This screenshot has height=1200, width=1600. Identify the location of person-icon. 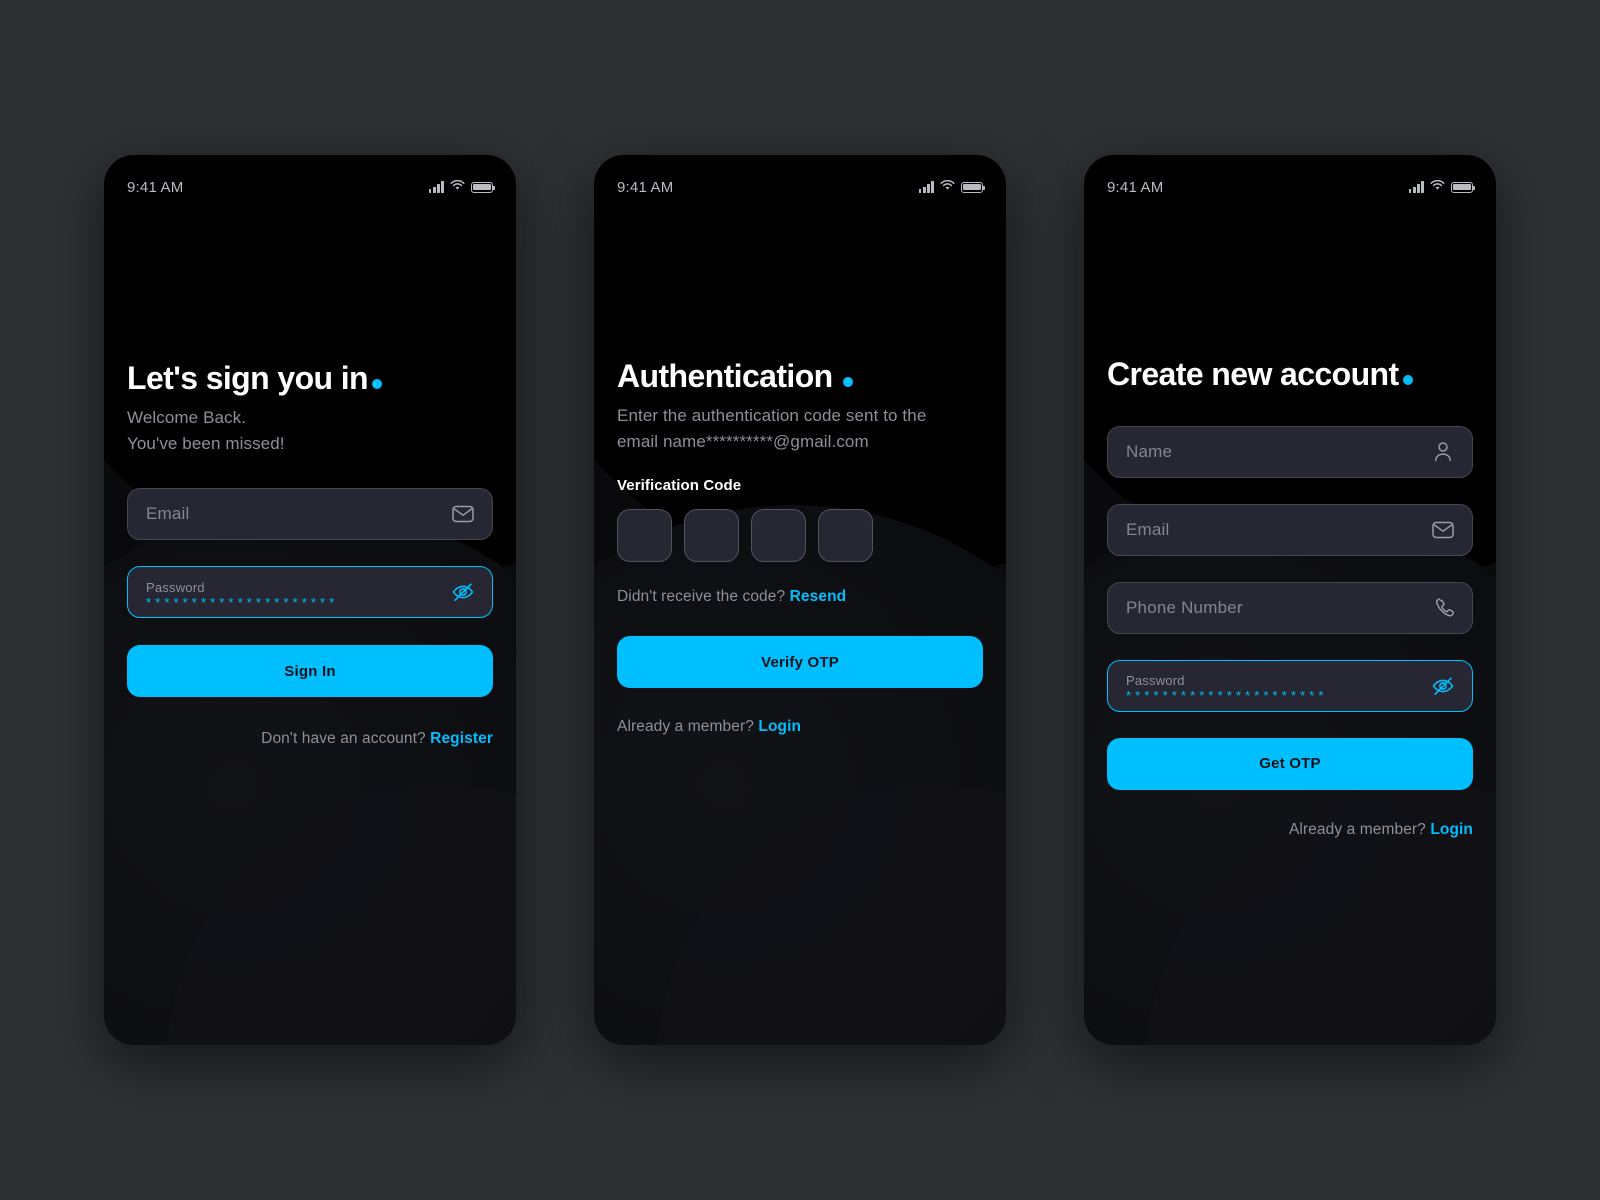
(1443, 452).